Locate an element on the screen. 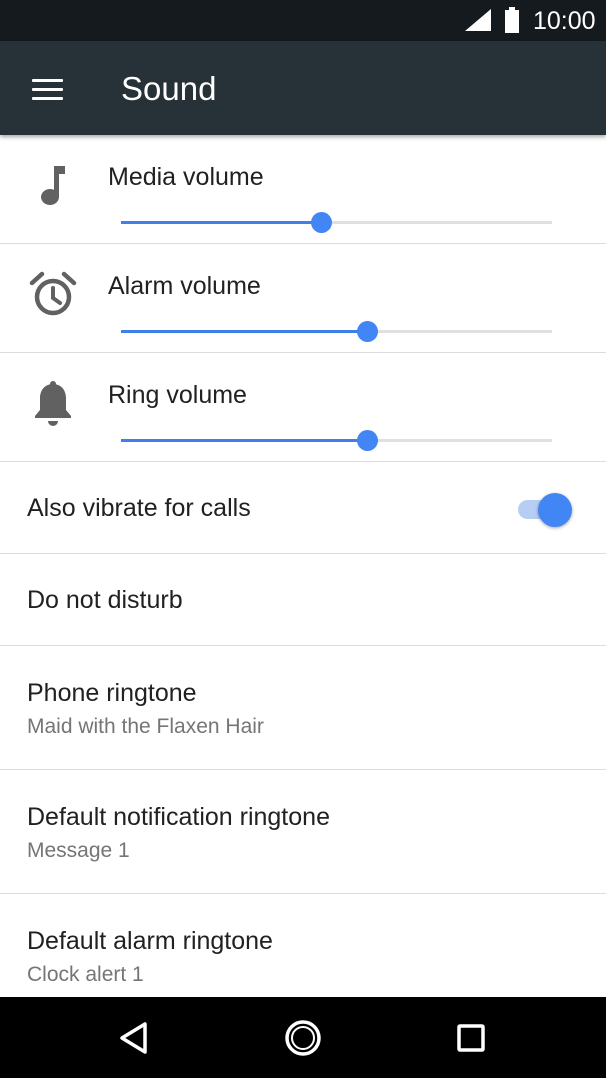  status-time: 10:00 is located at coordinates (564, 21).